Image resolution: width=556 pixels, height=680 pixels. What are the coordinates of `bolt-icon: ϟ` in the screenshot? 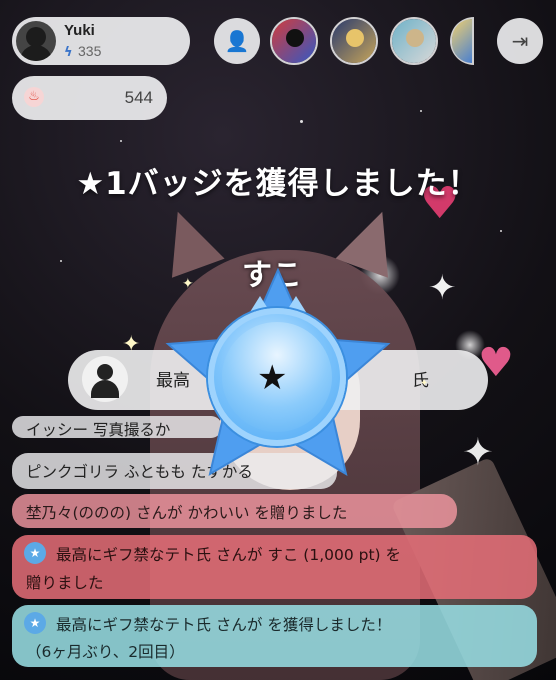 It's located at (68, 52).